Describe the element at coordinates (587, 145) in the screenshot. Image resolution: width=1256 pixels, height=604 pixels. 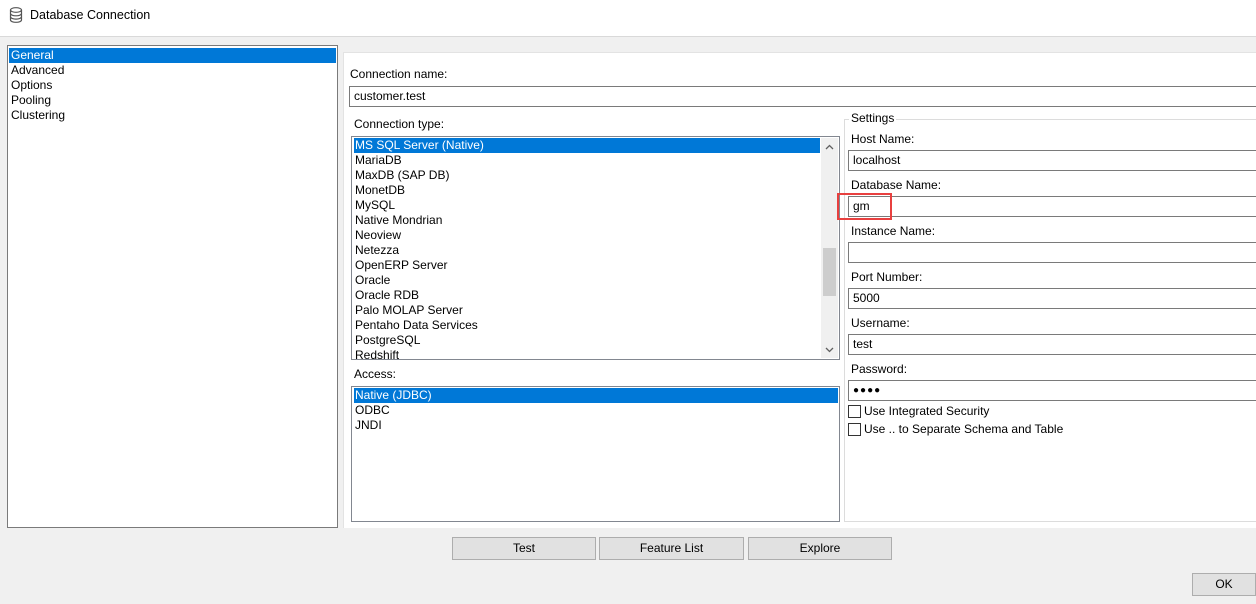
I see `list-item: MS SQL Server (Native)` at that location.